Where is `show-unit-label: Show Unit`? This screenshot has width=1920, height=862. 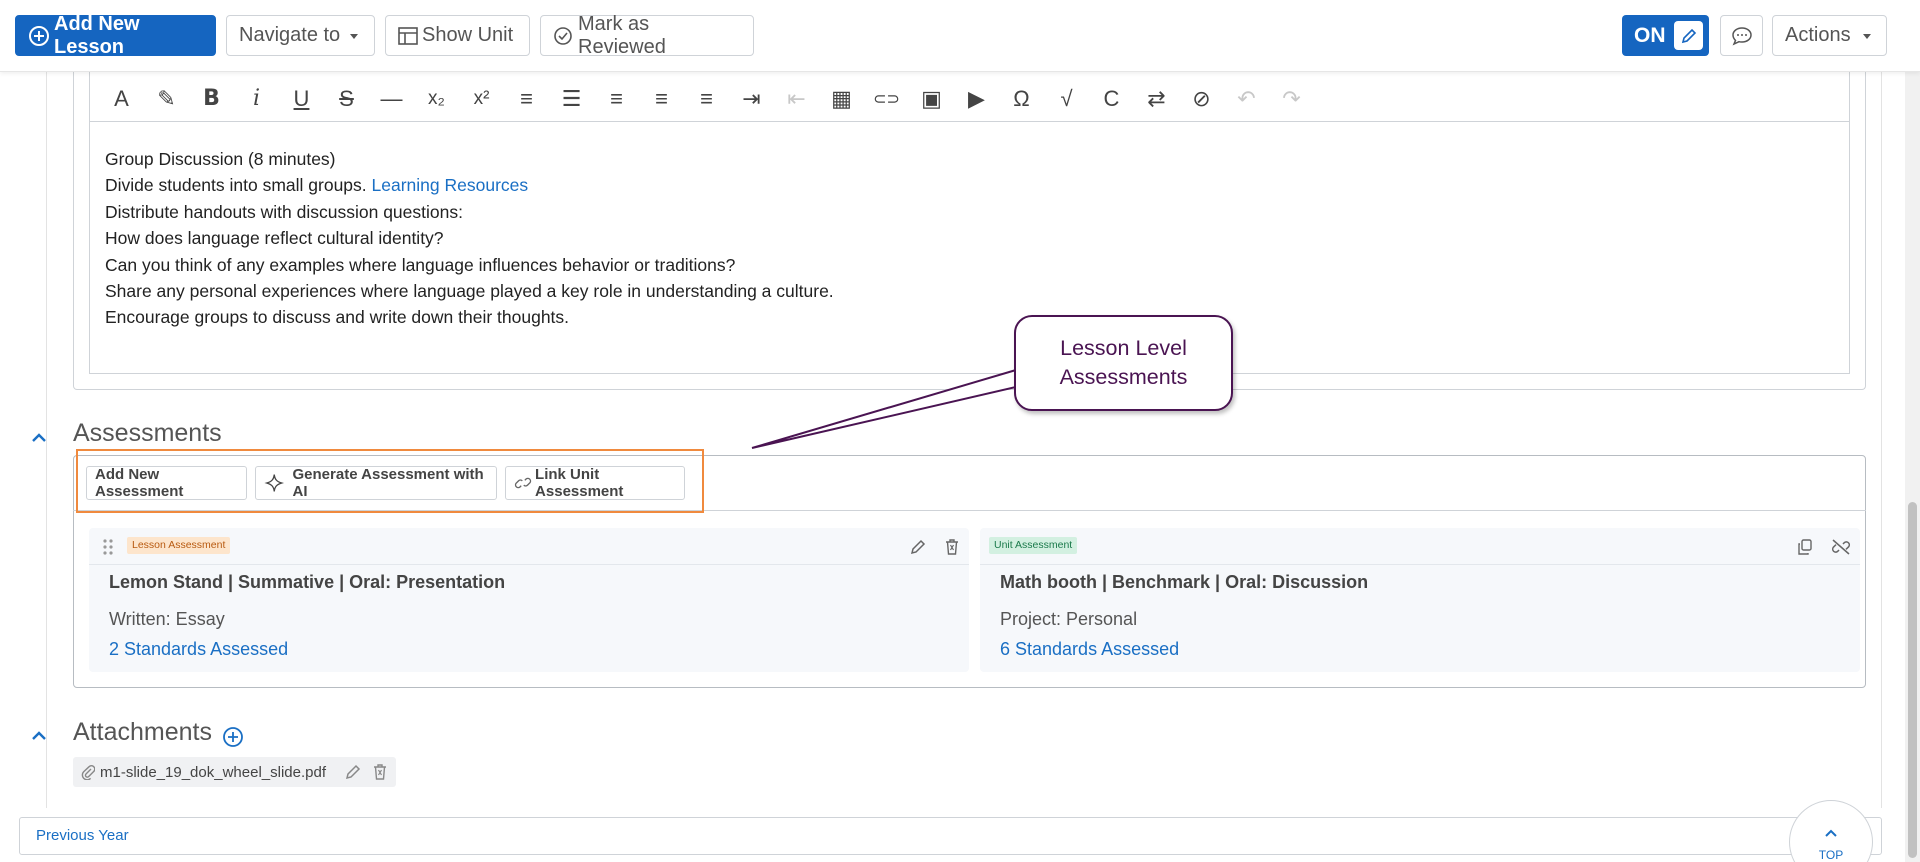 show-unit-label: Show Unit is located at coordinates (468, 35).